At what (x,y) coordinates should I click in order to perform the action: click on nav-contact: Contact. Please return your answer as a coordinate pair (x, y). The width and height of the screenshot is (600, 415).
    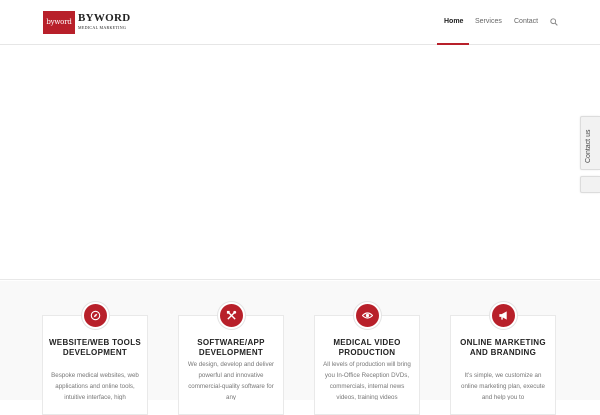
    Looking at the image, I should click on (526, 22).